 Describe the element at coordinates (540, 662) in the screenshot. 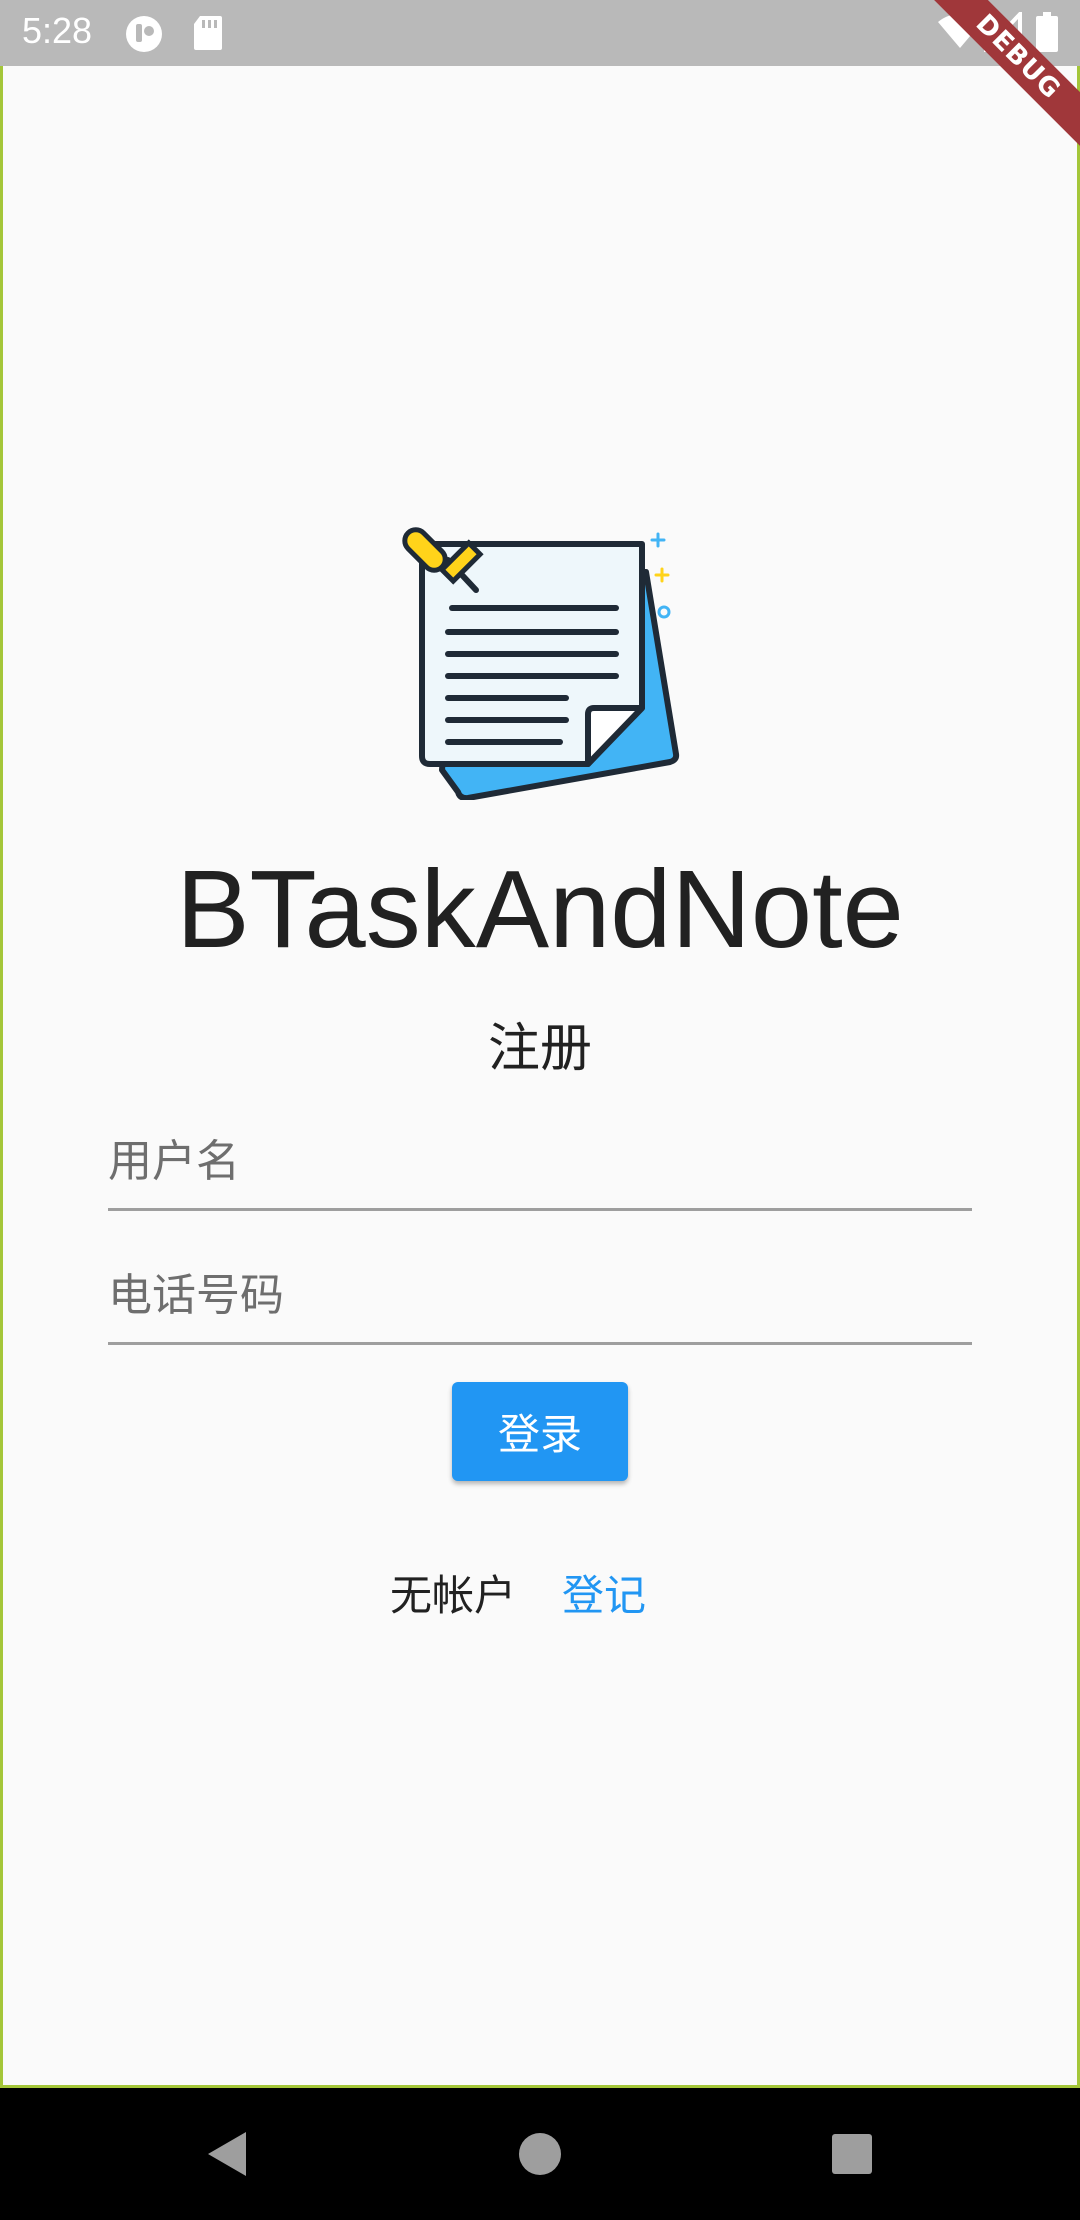

I see `note-with-pin-icon` at that location.